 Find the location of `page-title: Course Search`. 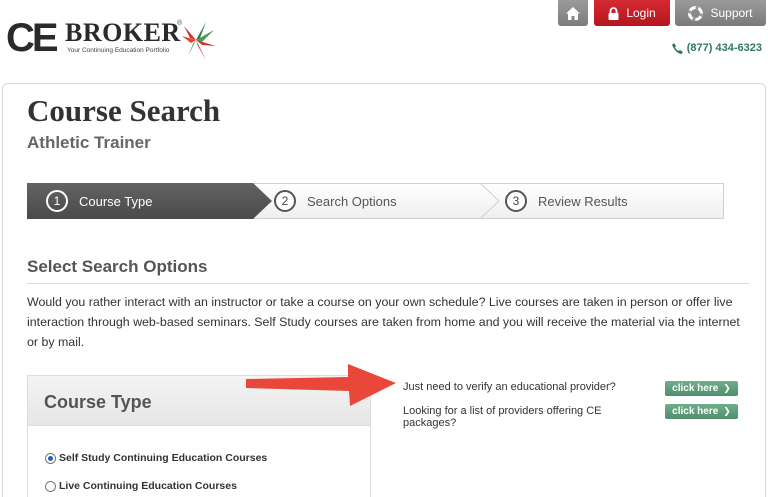

page-title: Course Search is located at coordinates (124, 110).